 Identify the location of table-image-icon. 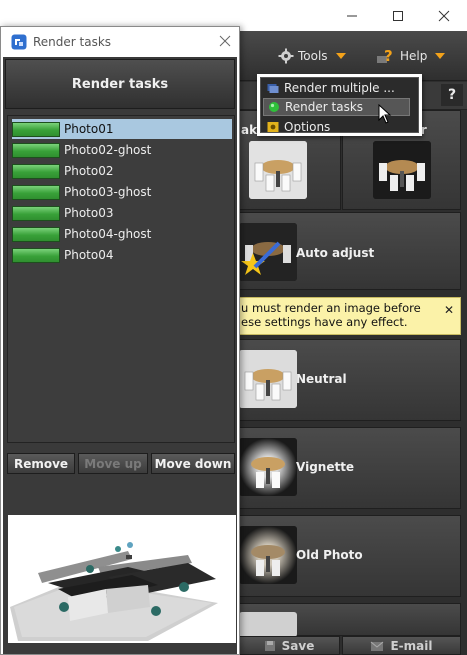
(278, 170).